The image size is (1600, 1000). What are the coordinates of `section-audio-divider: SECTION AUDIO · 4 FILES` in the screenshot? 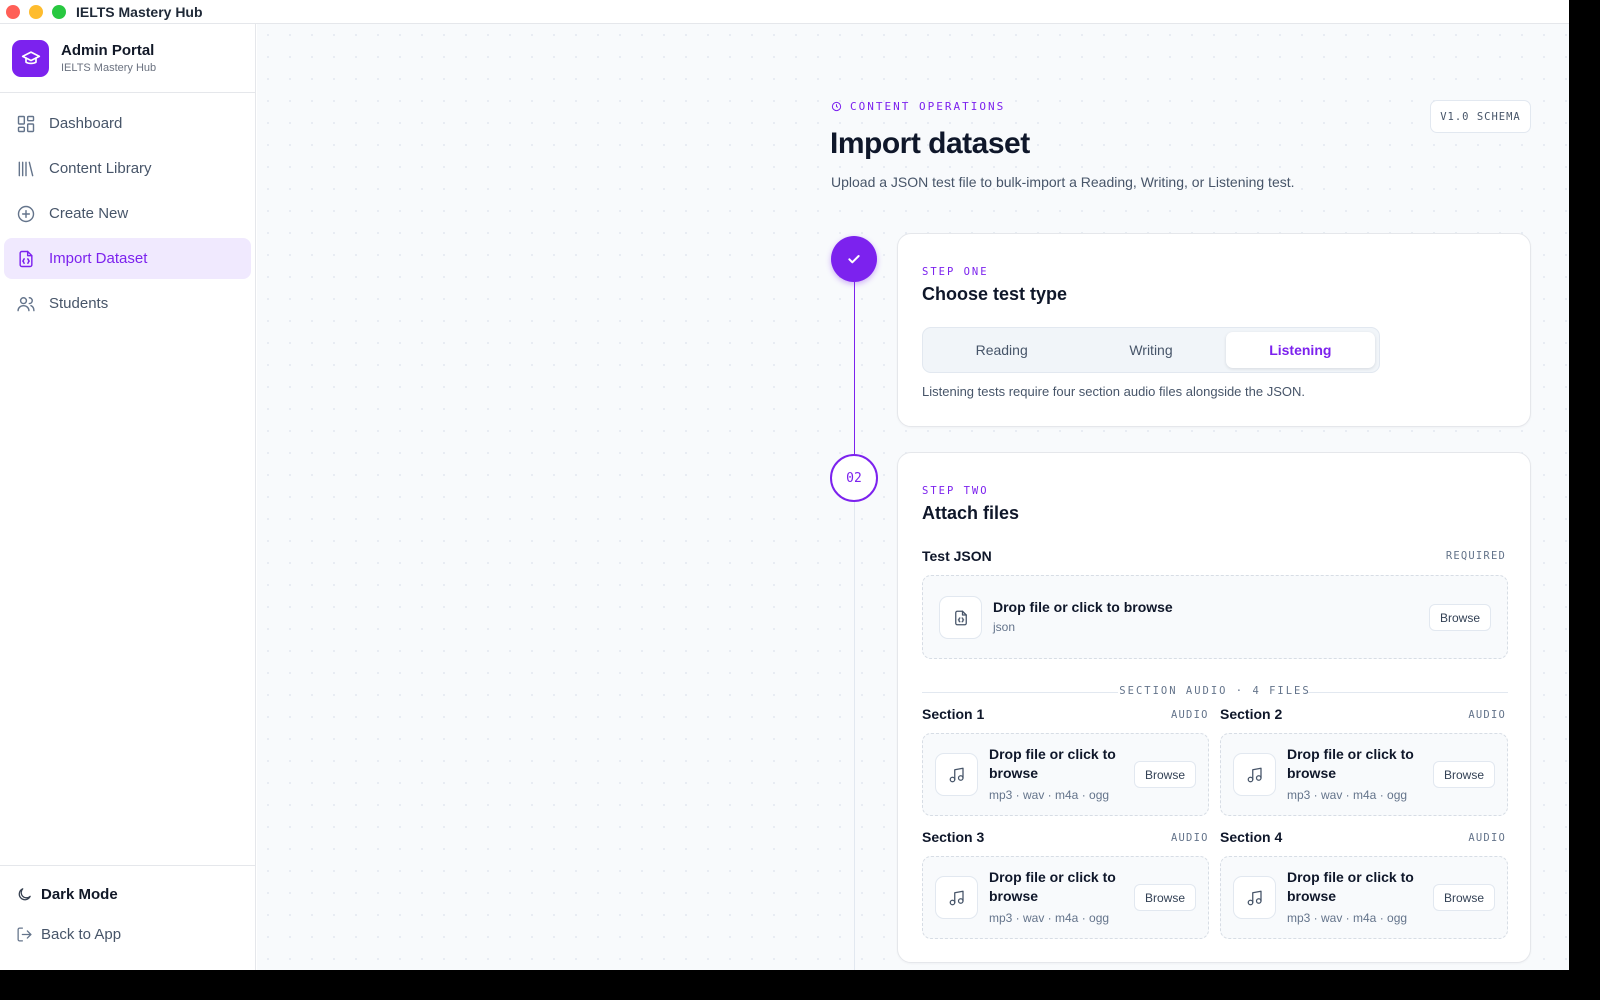 It's located at (1215, 692).